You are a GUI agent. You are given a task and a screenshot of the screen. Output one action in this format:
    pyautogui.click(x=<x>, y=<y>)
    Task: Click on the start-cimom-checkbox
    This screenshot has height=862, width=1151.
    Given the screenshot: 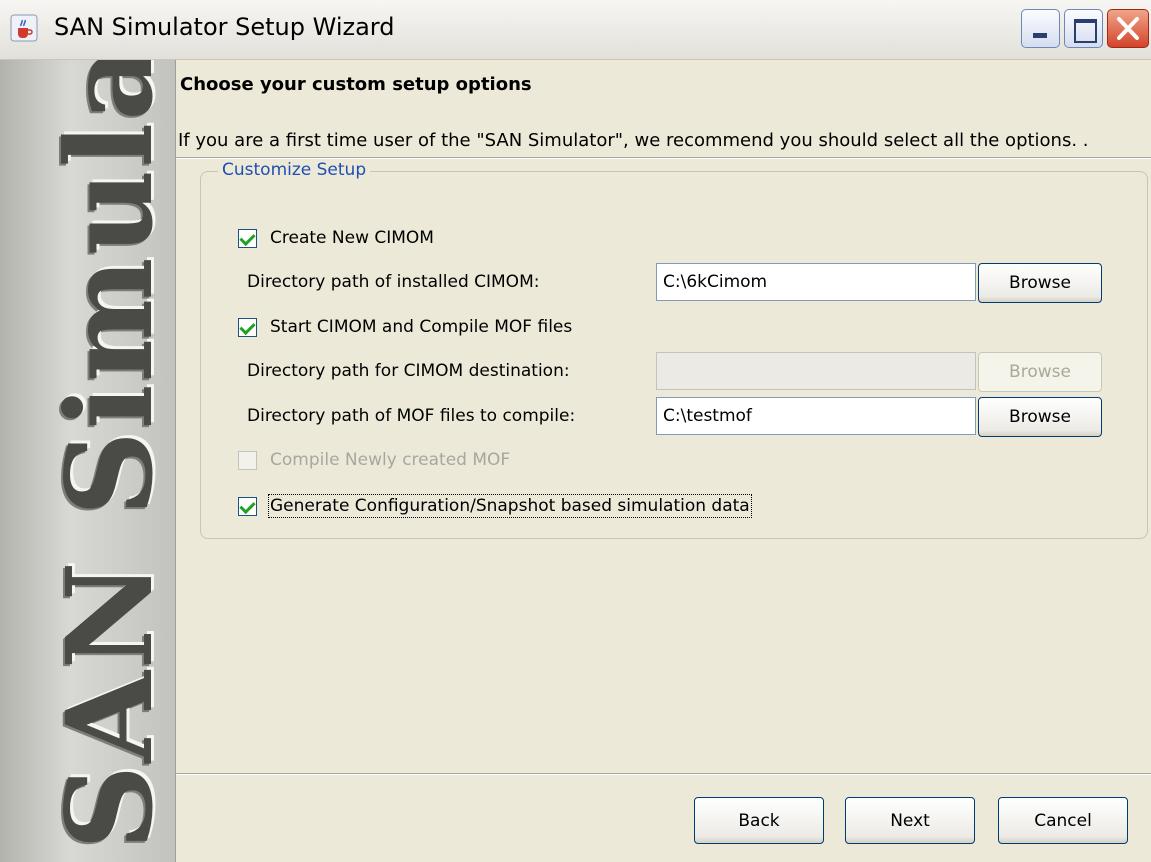 What is the action you would take?
    pyautogui.click(x=247, y=327)
    